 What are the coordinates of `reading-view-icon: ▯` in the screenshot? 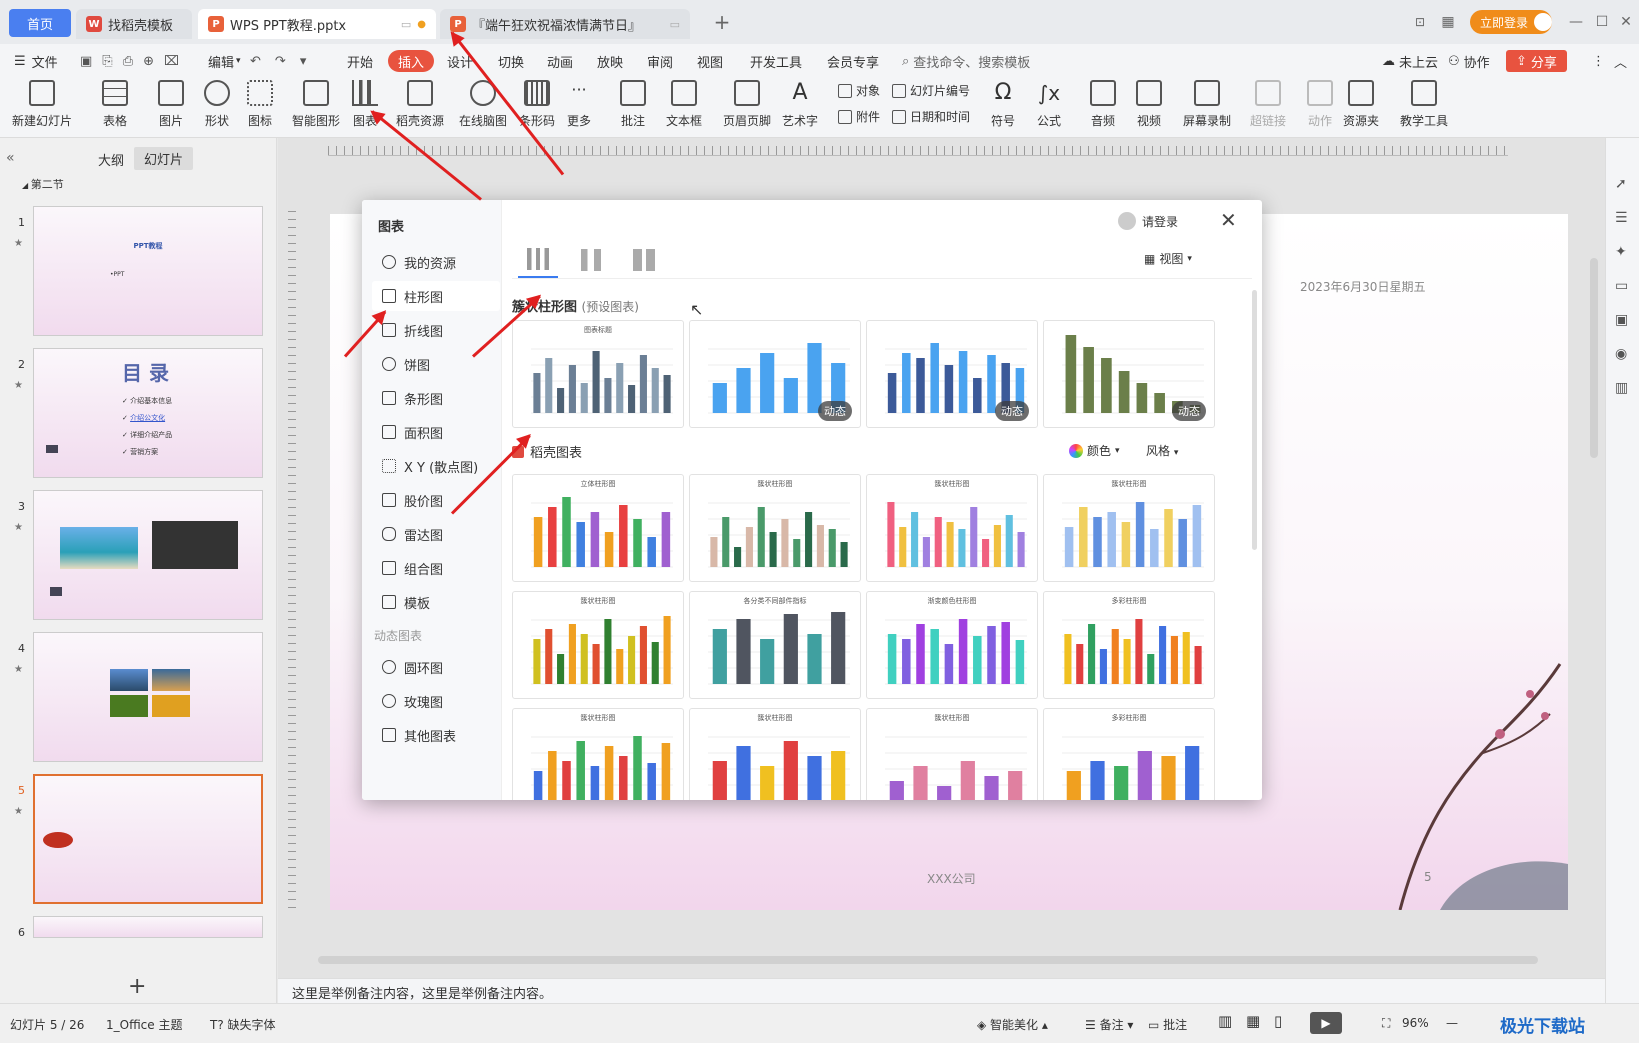 It's located at (1278, 1021).